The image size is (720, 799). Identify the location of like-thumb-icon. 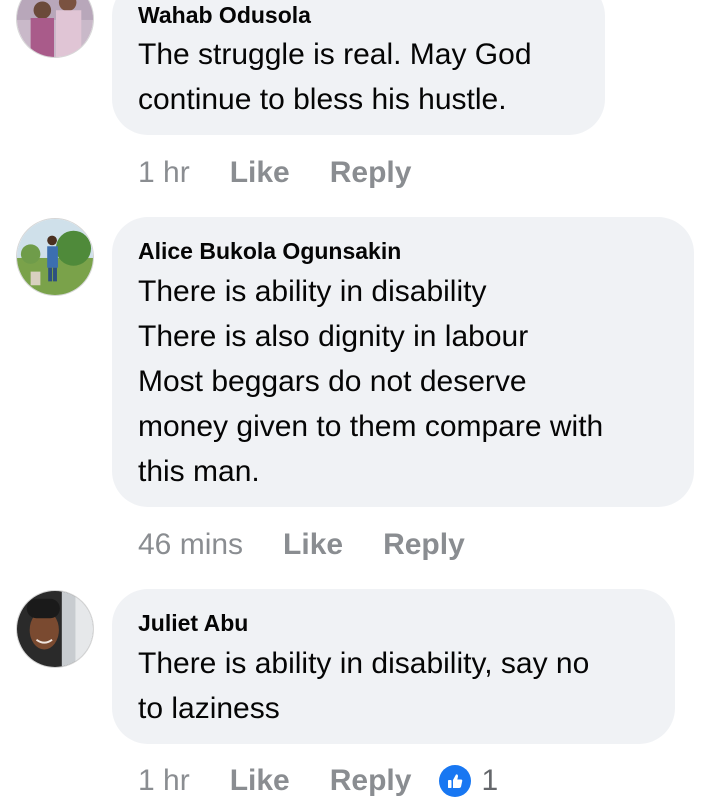
(455, 781).